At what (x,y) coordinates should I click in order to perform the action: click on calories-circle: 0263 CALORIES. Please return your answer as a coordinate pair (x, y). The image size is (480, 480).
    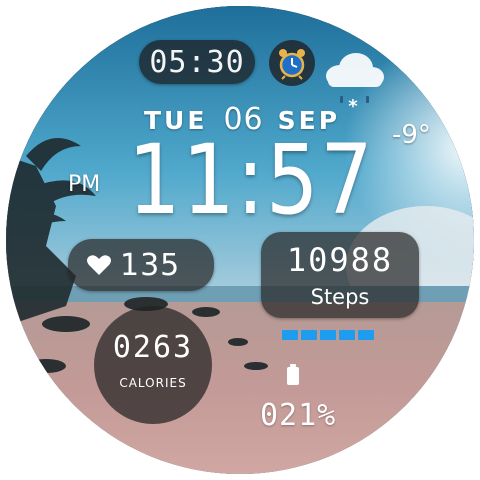
    Looking at the image, I should click on (153, 365).